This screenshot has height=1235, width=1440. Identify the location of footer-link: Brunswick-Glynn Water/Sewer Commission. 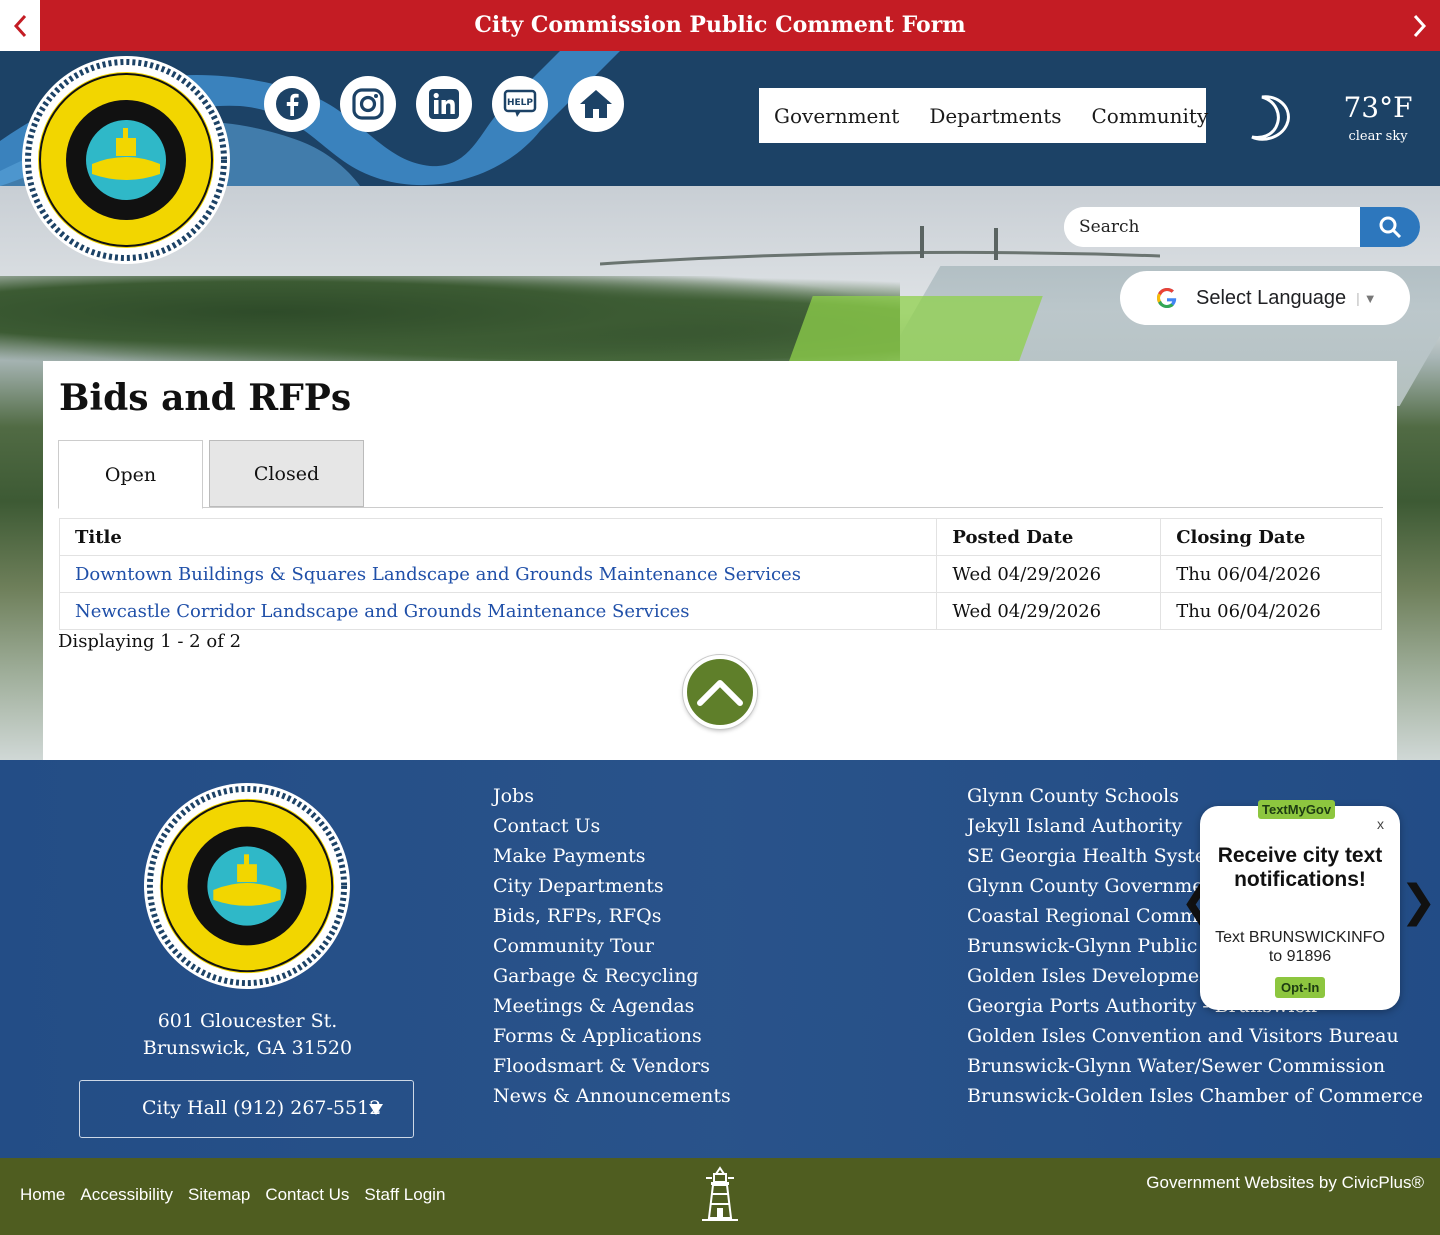
(1195, 1068).